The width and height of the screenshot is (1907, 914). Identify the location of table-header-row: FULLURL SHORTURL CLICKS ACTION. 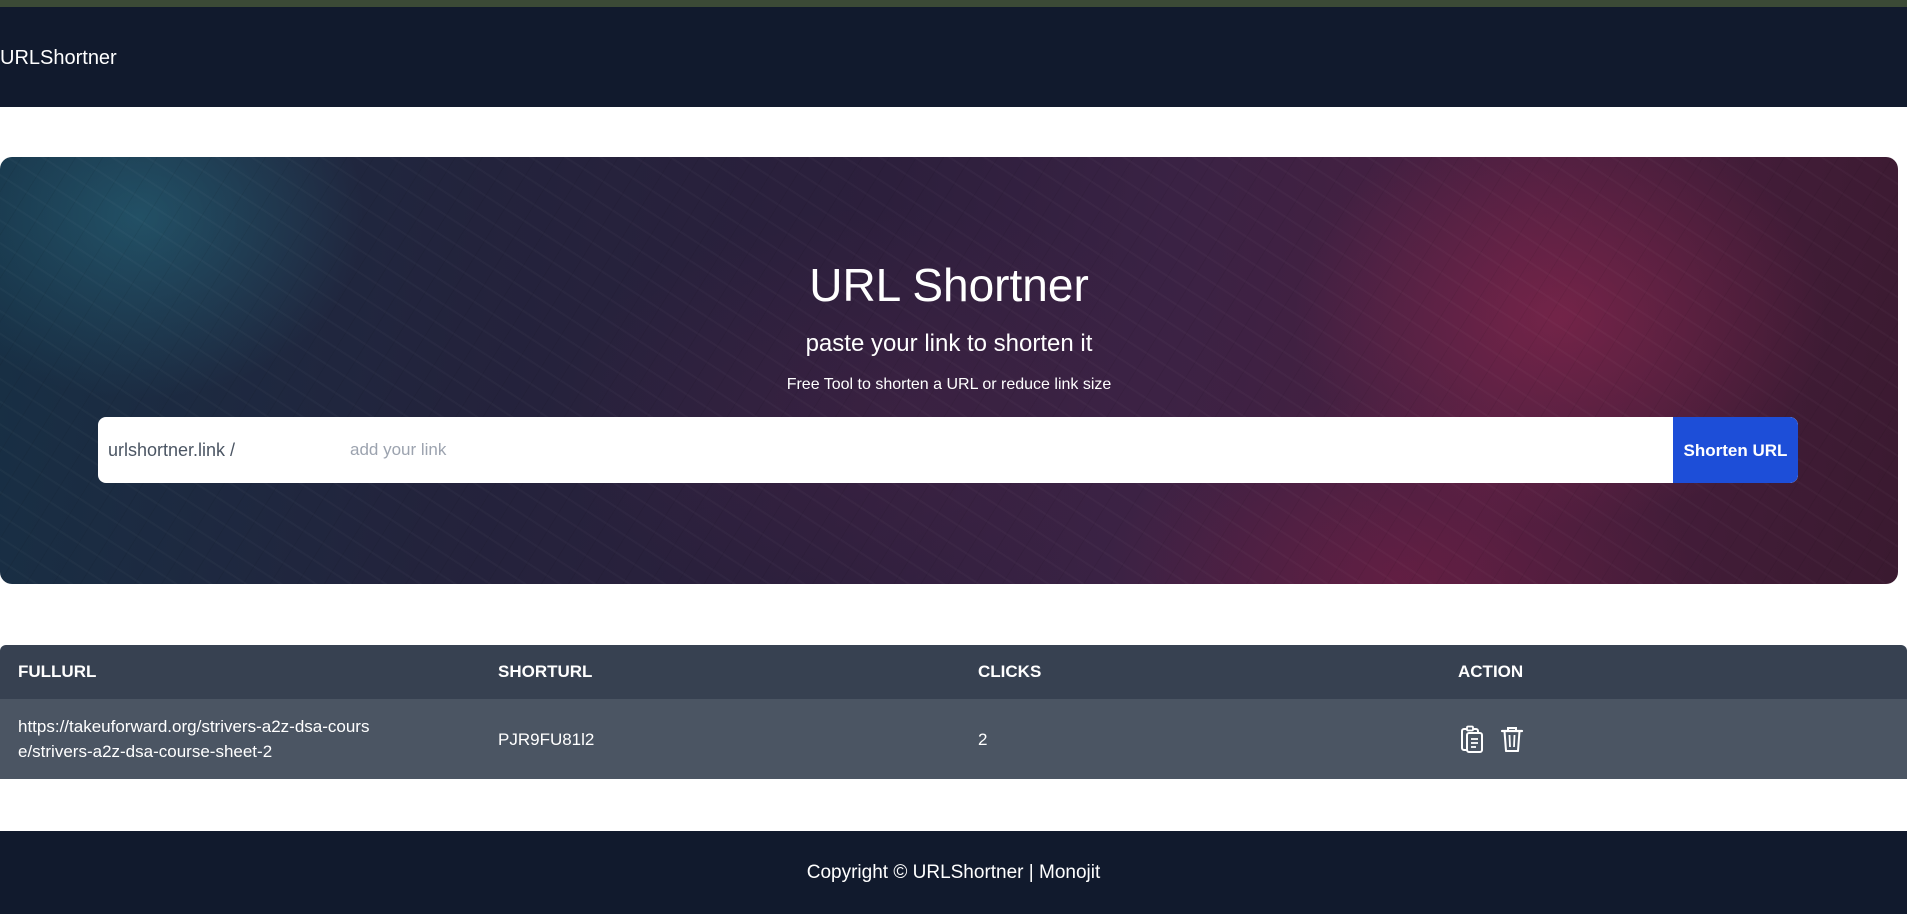
(953, 672).